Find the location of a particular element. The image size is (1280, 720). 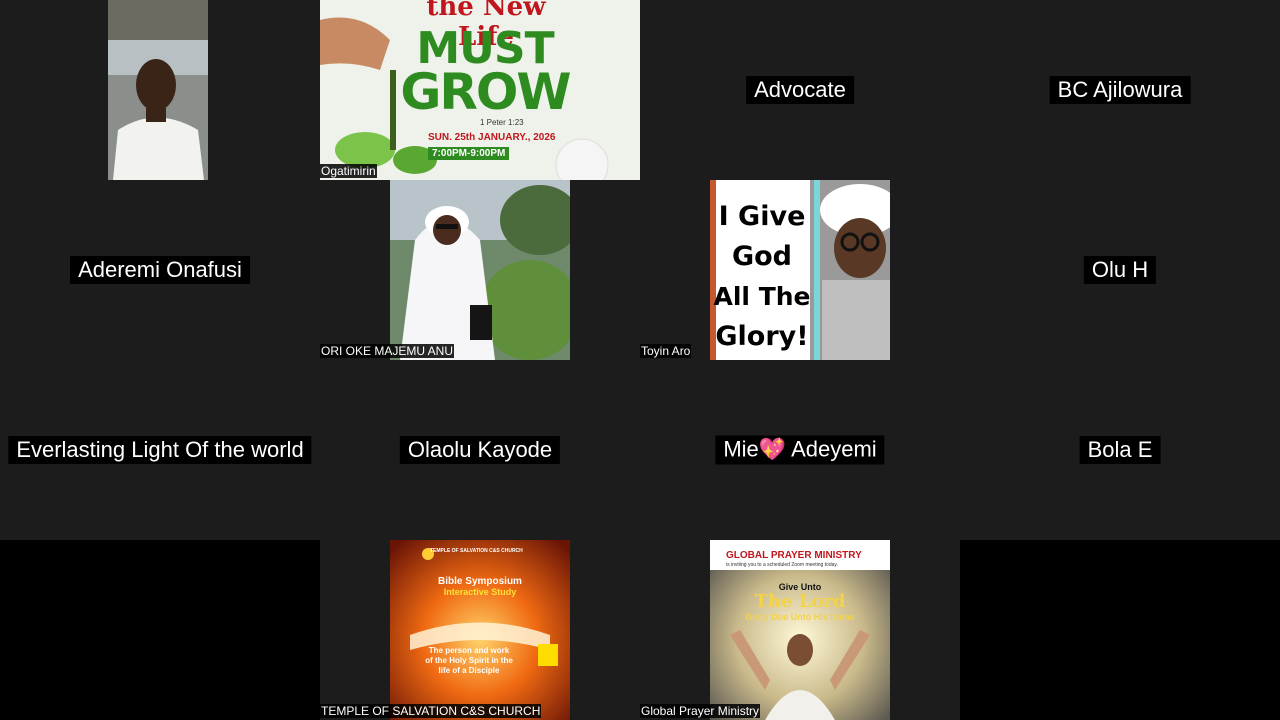

poster-text-1: I Give is located at coordinates (762, 216).